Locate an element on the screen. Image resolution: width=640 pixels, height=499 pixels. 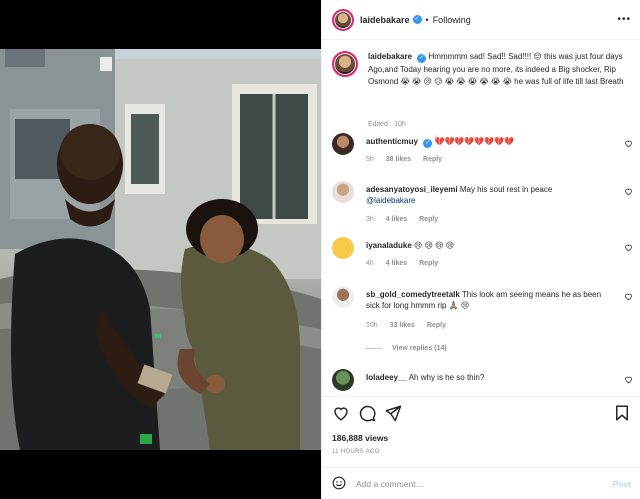
comment-meta: 5h 38 likes Reply is located at coordinates (409, 159).